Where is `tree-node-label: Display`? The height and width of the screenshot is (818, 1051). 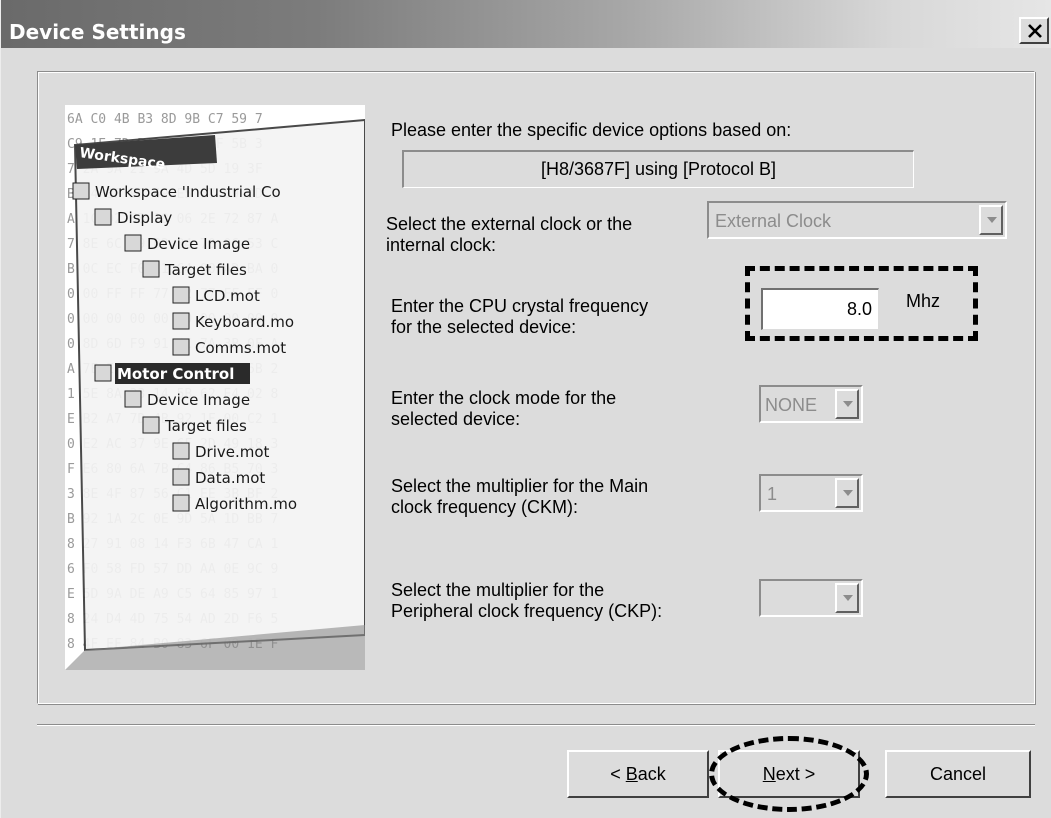
tree-node-label: Display is located at coordinates (144, 218).